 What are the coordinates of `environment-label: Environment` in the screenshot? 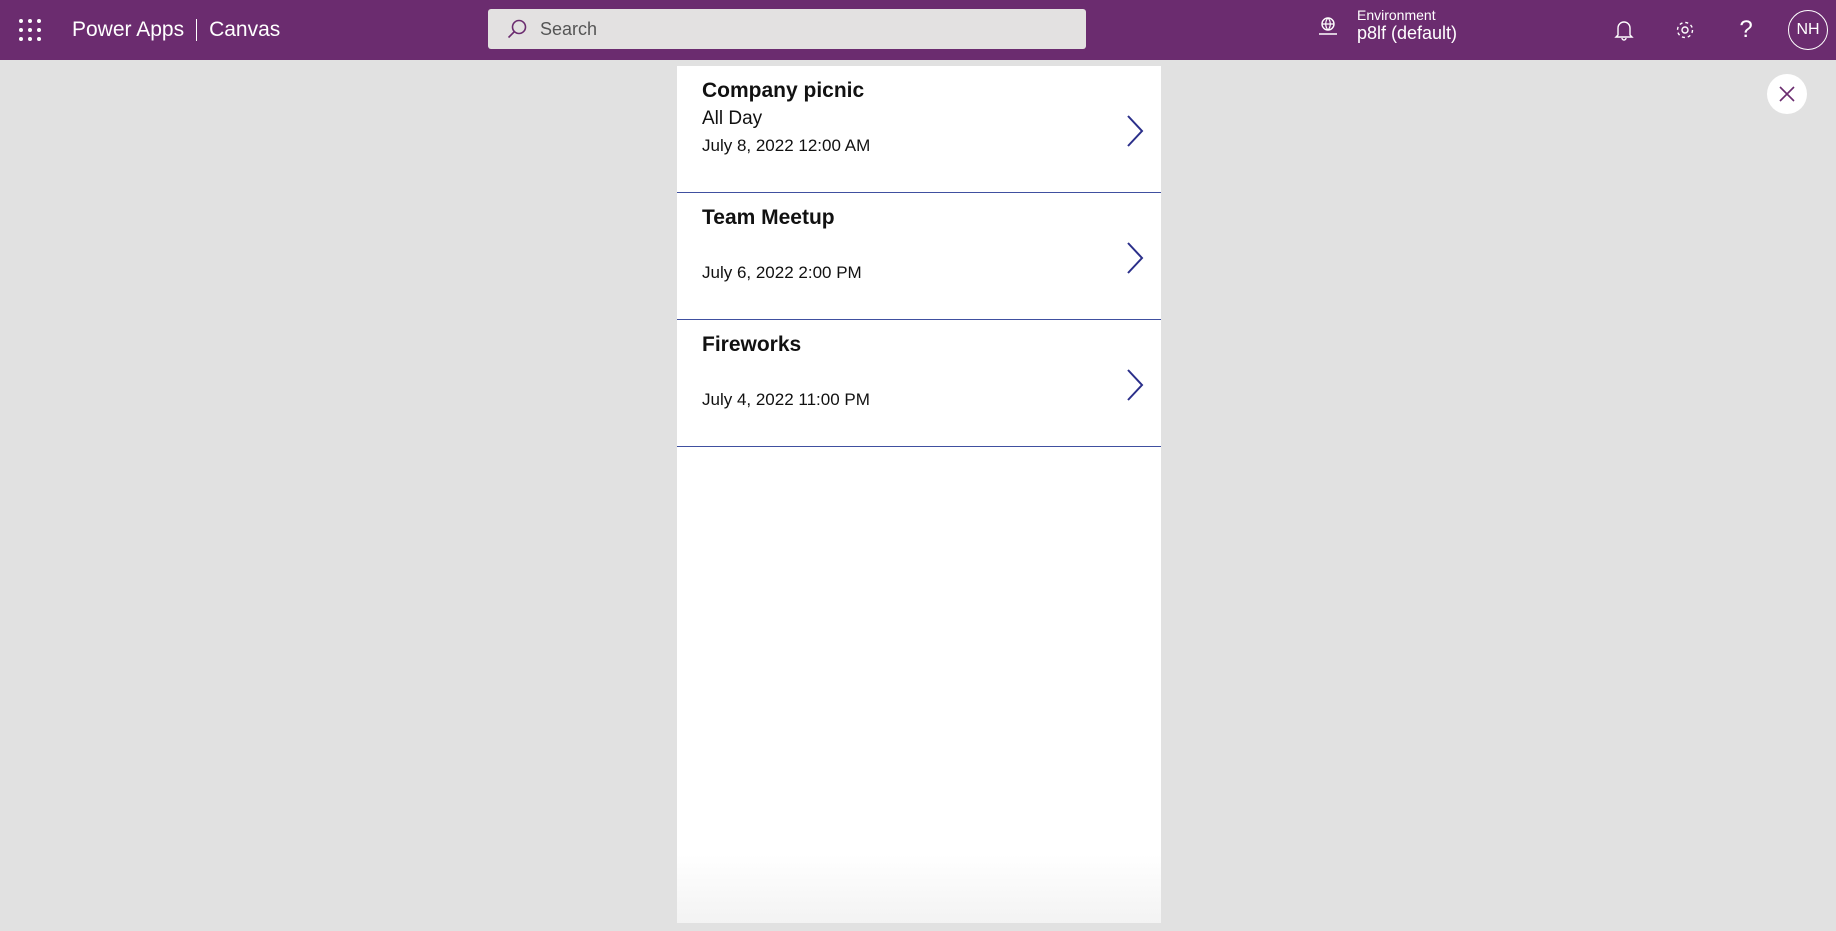 It's located at (1396, 15).